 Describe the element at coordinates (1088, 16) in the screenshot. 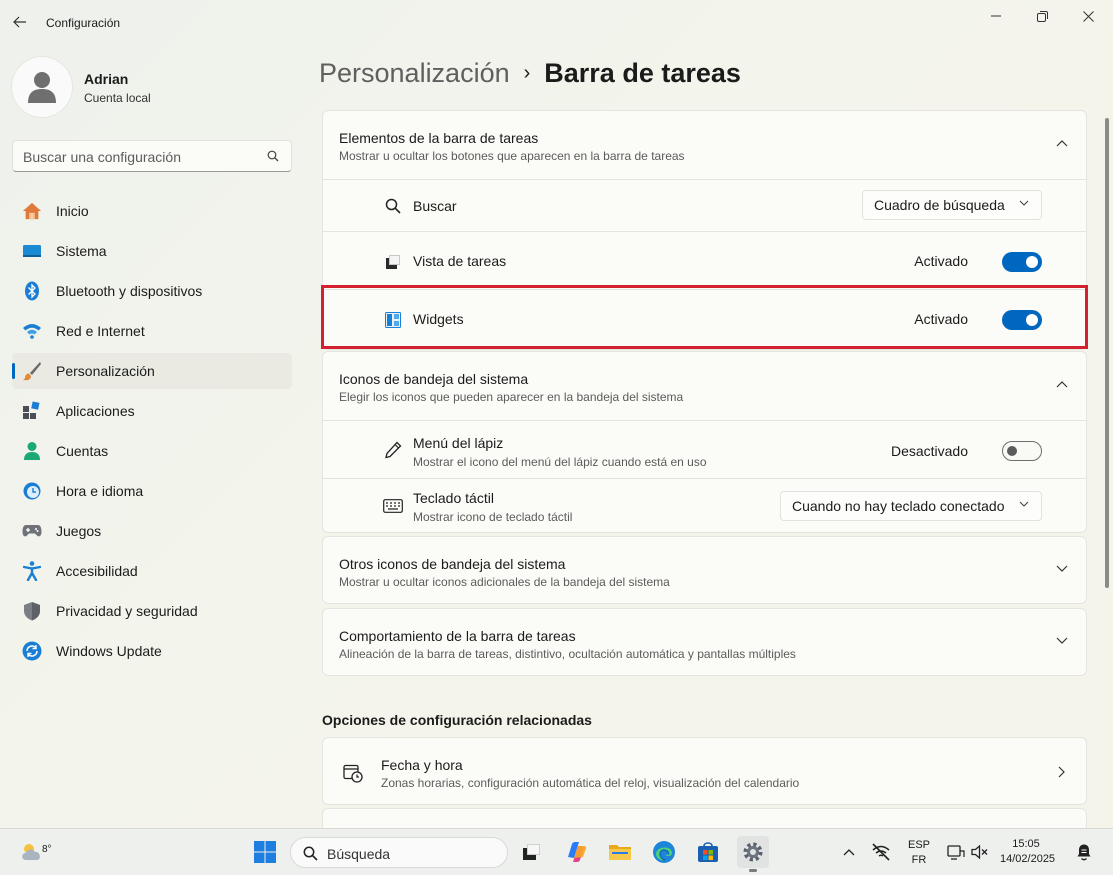

I see `close-button` at that location.